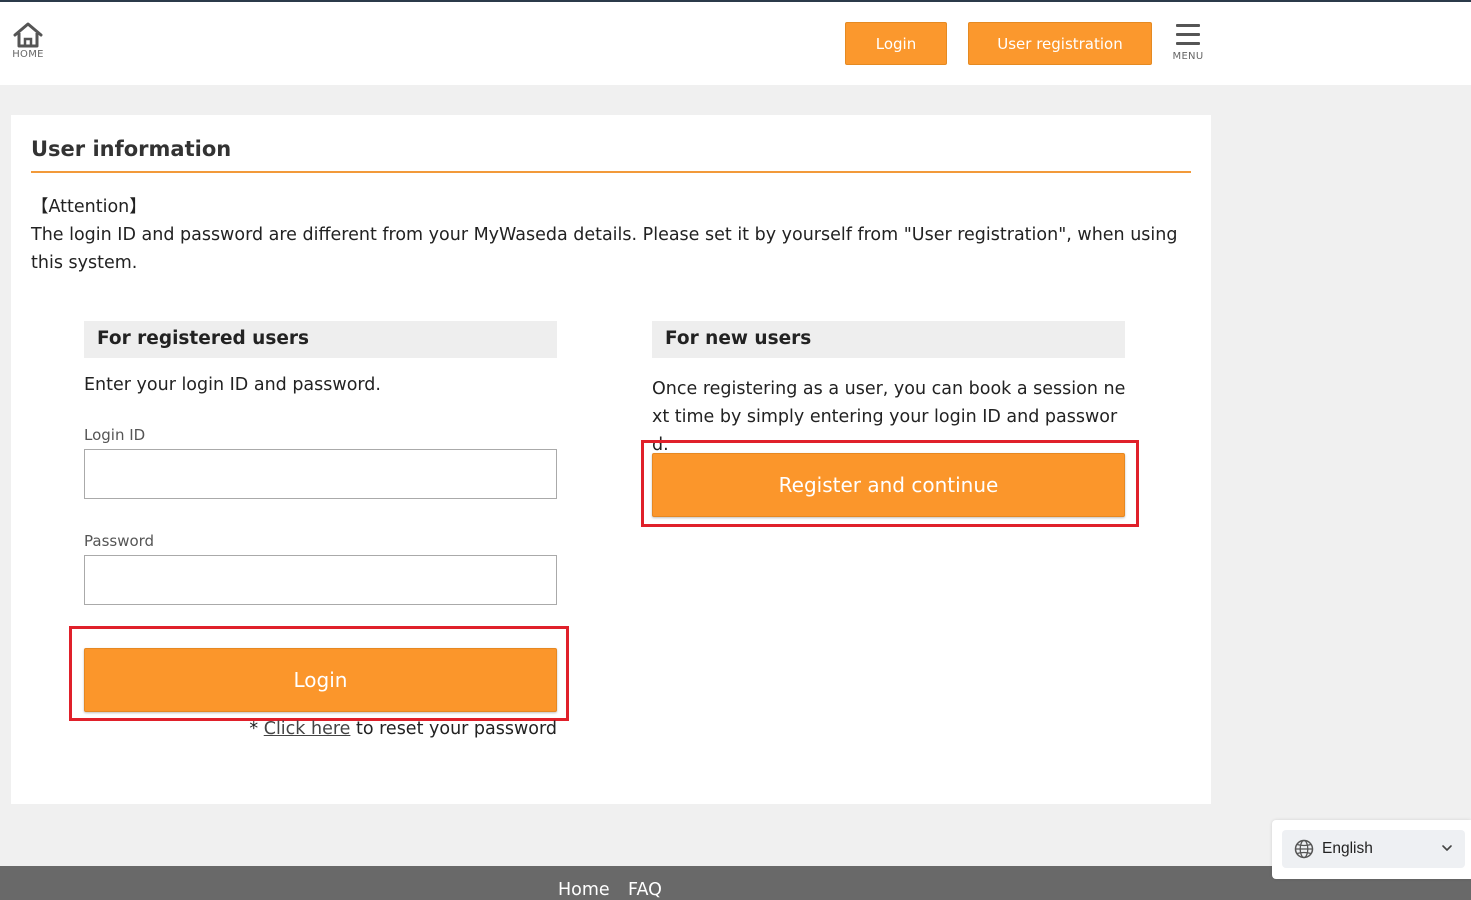 This screenshot has width=1471, height=900. I want to click on footer-faq-link: FAQ, so click(645, 890).